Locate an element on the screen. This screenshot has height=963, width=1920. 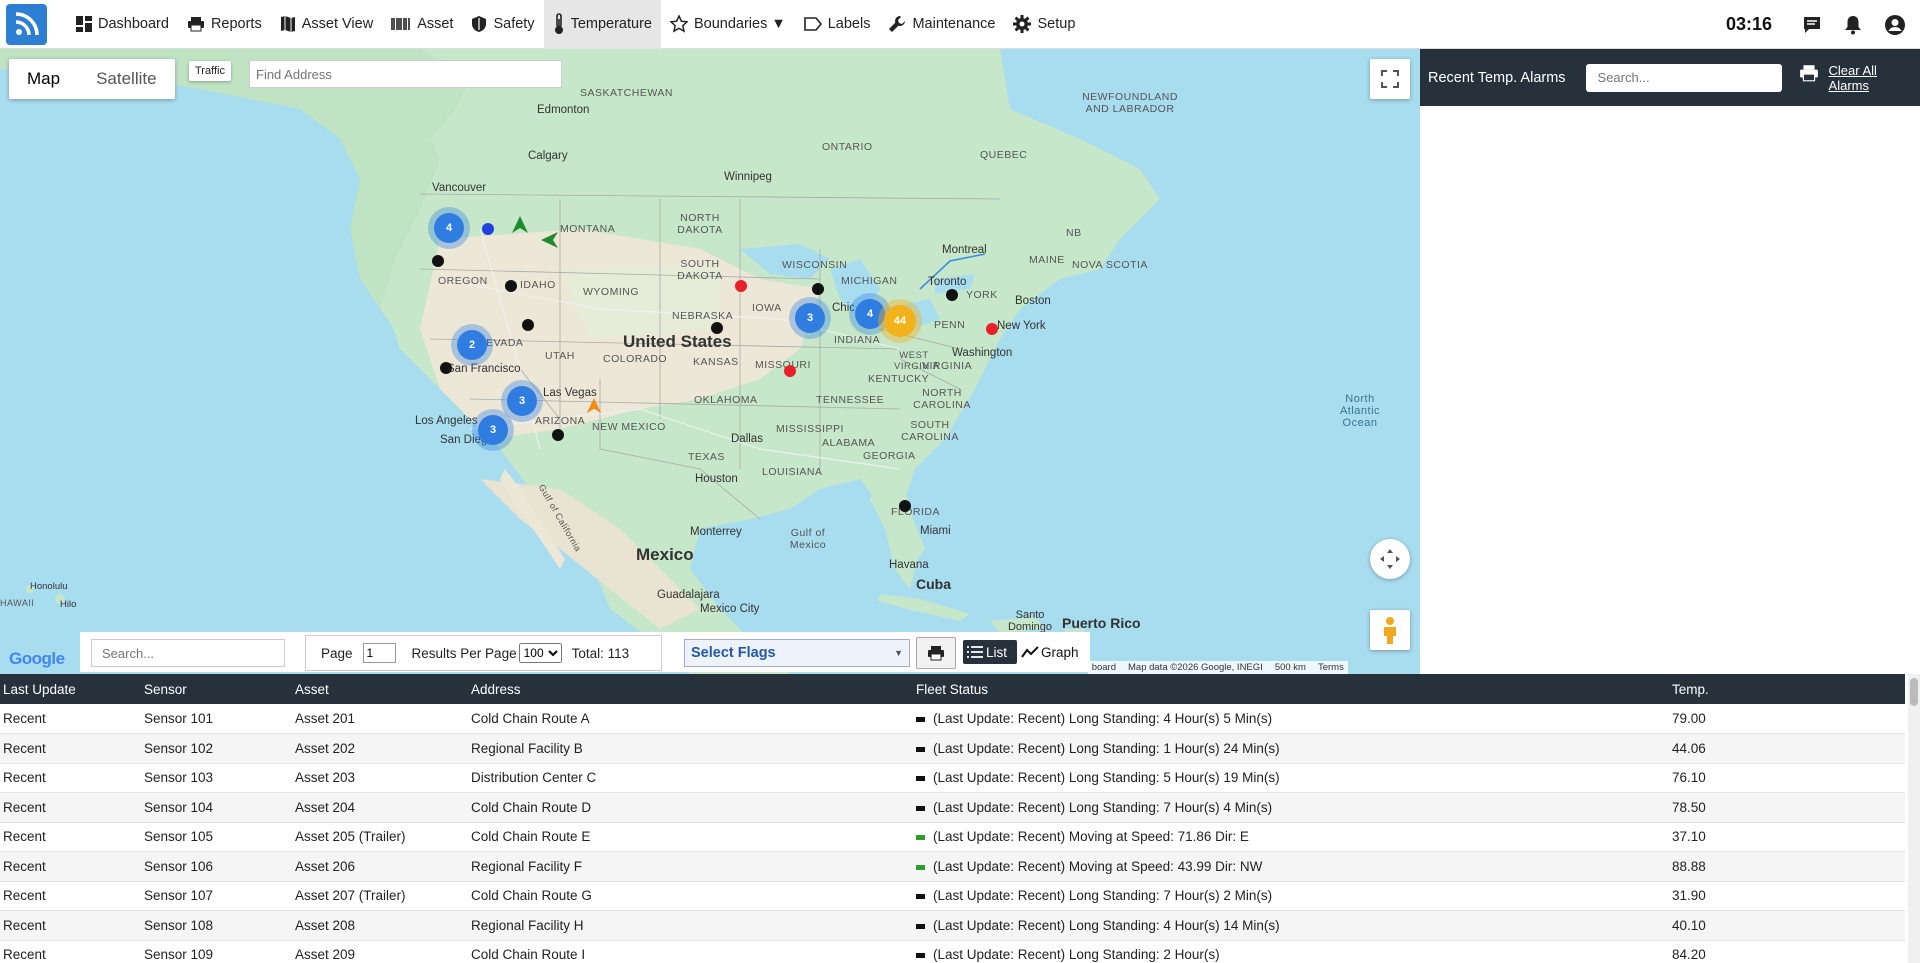
address-cell: Regional Facility B is located at coordinates (527, 748).